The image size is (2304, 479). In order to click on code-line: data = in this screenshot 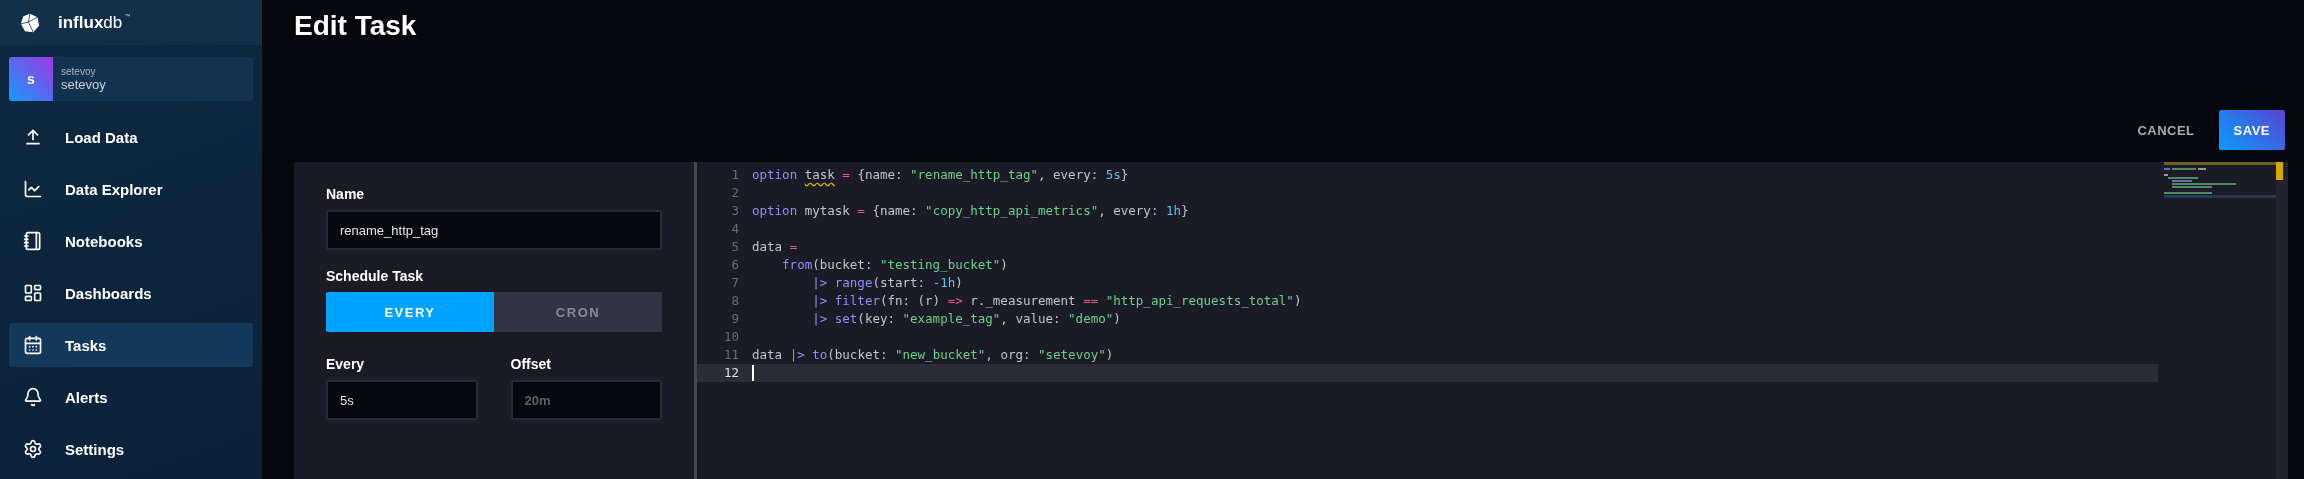, I will do `click(775, 247)`.